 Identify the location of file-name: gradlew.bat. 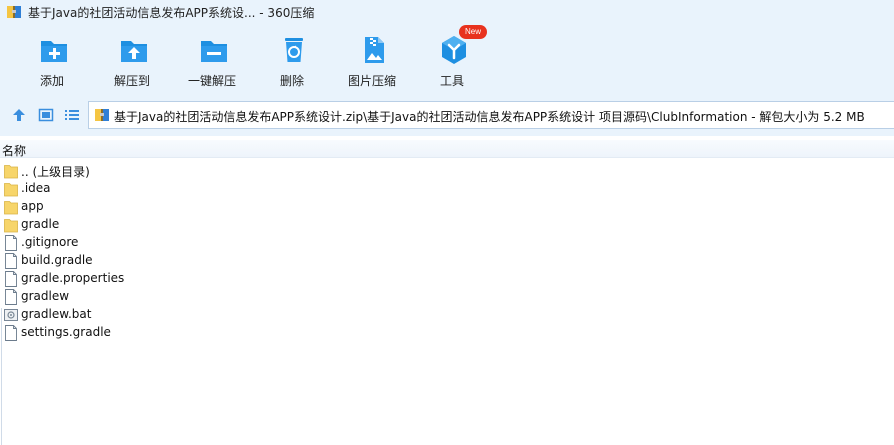
(56, 314).